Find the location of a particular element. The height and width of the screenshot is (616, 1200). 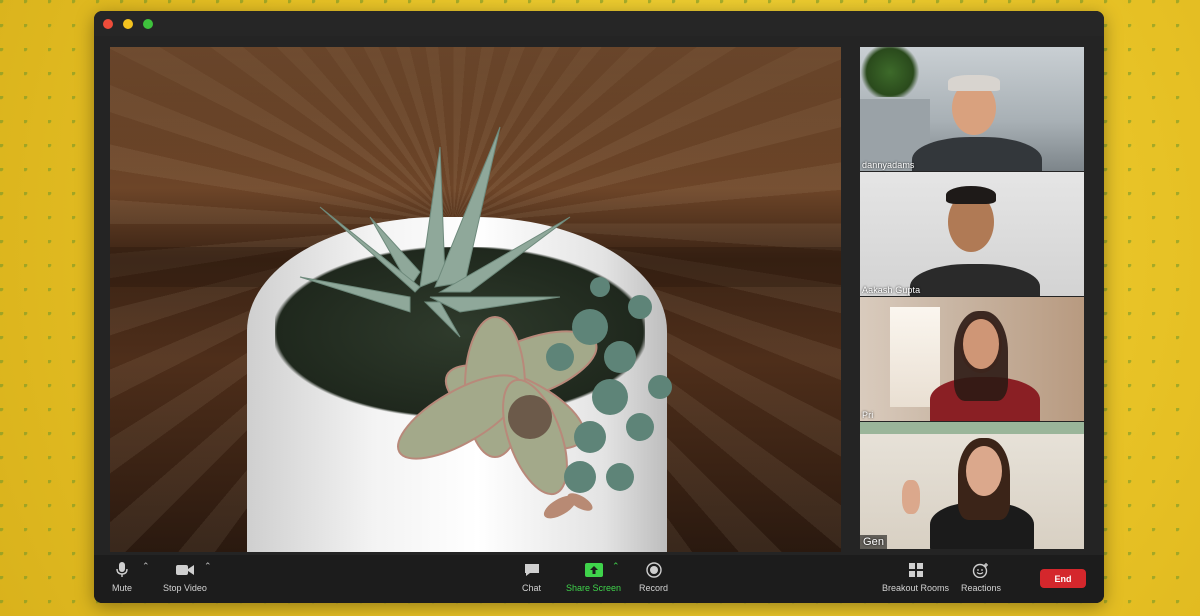

share-screen-icon is located at coordinates (593, 570).